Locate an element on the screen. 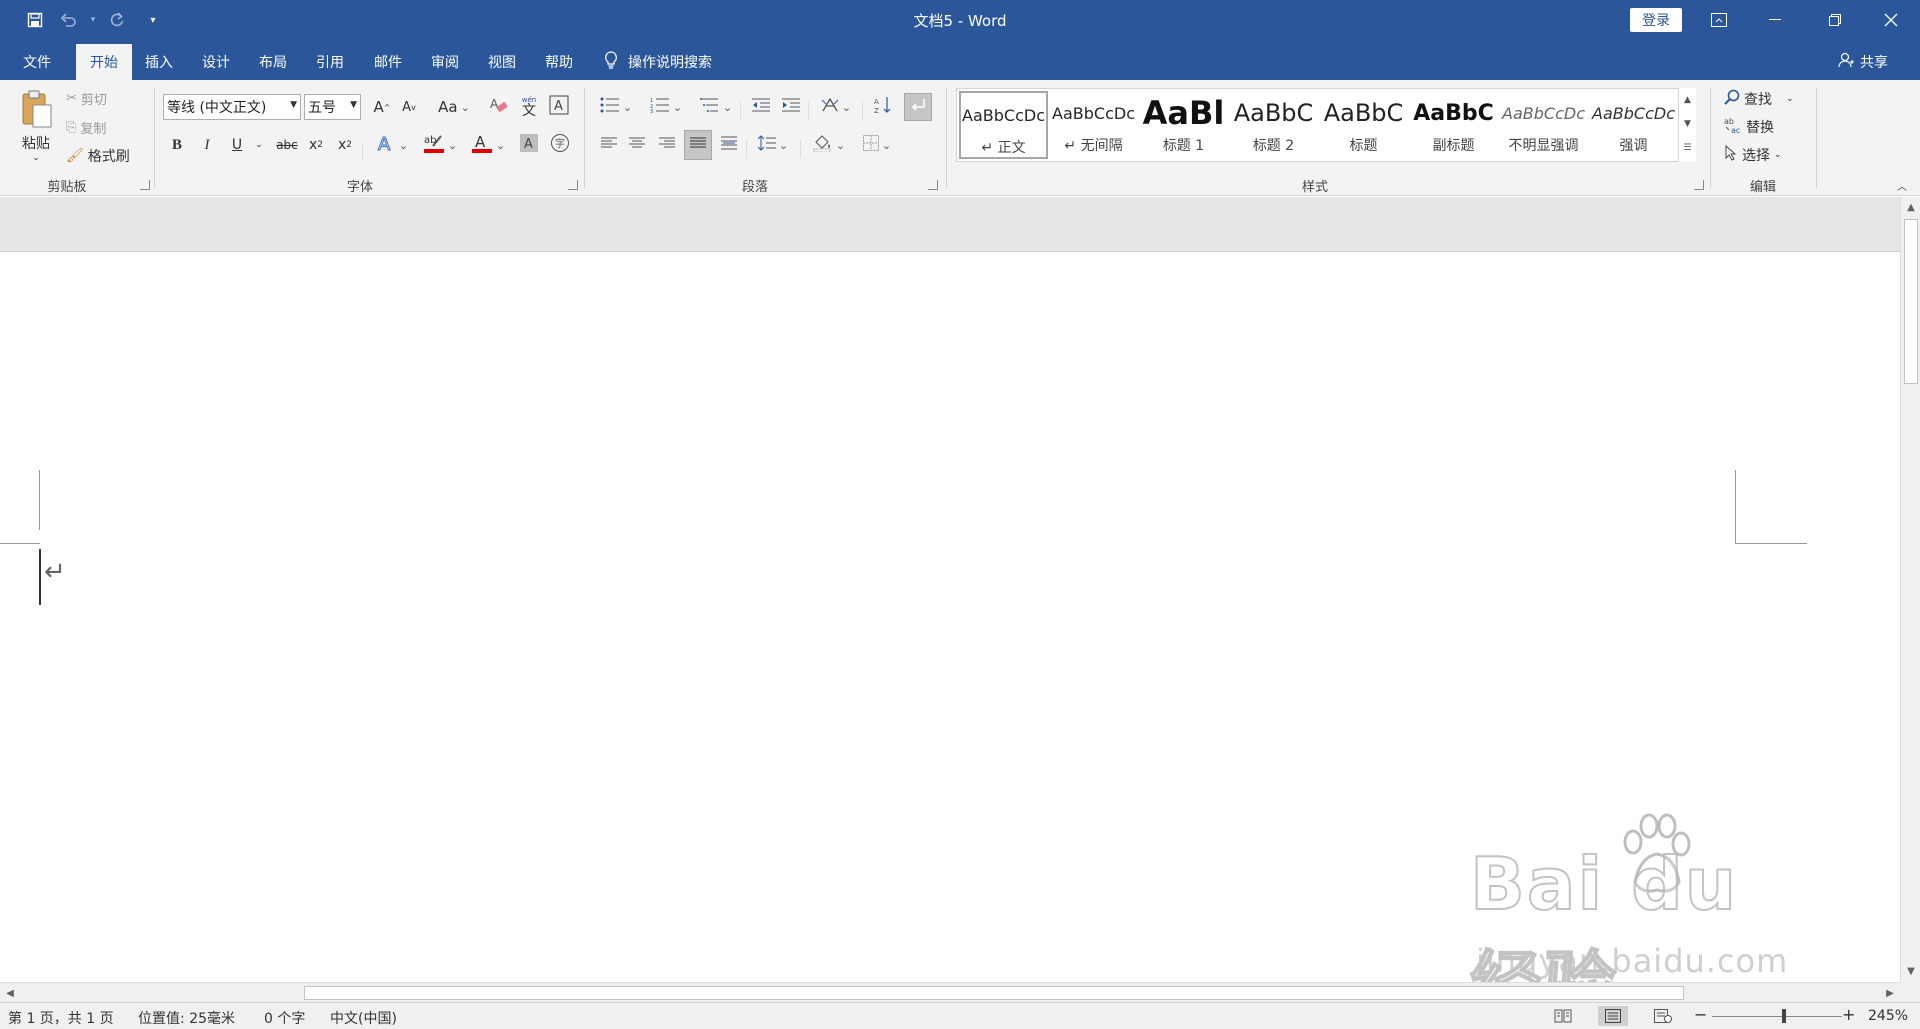 The height and width of the screenshot is (1029, 1920). tab-view: 视图 is located at coordinates (502, 62).